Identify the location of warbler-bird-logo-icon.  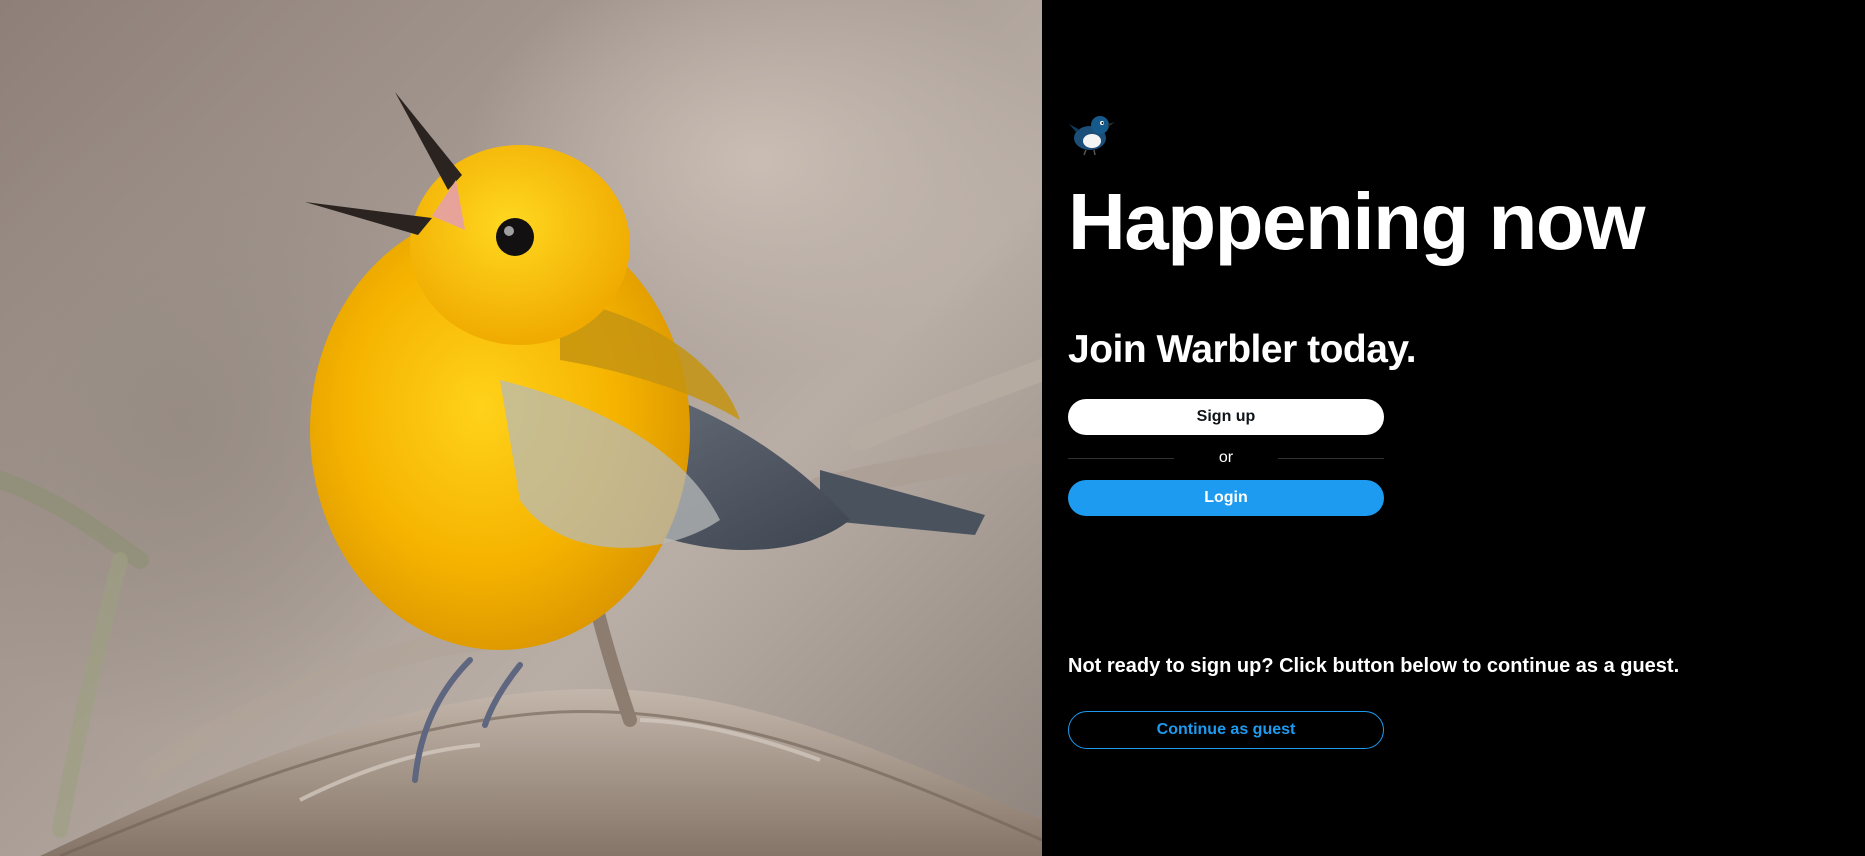
(1092, 136).